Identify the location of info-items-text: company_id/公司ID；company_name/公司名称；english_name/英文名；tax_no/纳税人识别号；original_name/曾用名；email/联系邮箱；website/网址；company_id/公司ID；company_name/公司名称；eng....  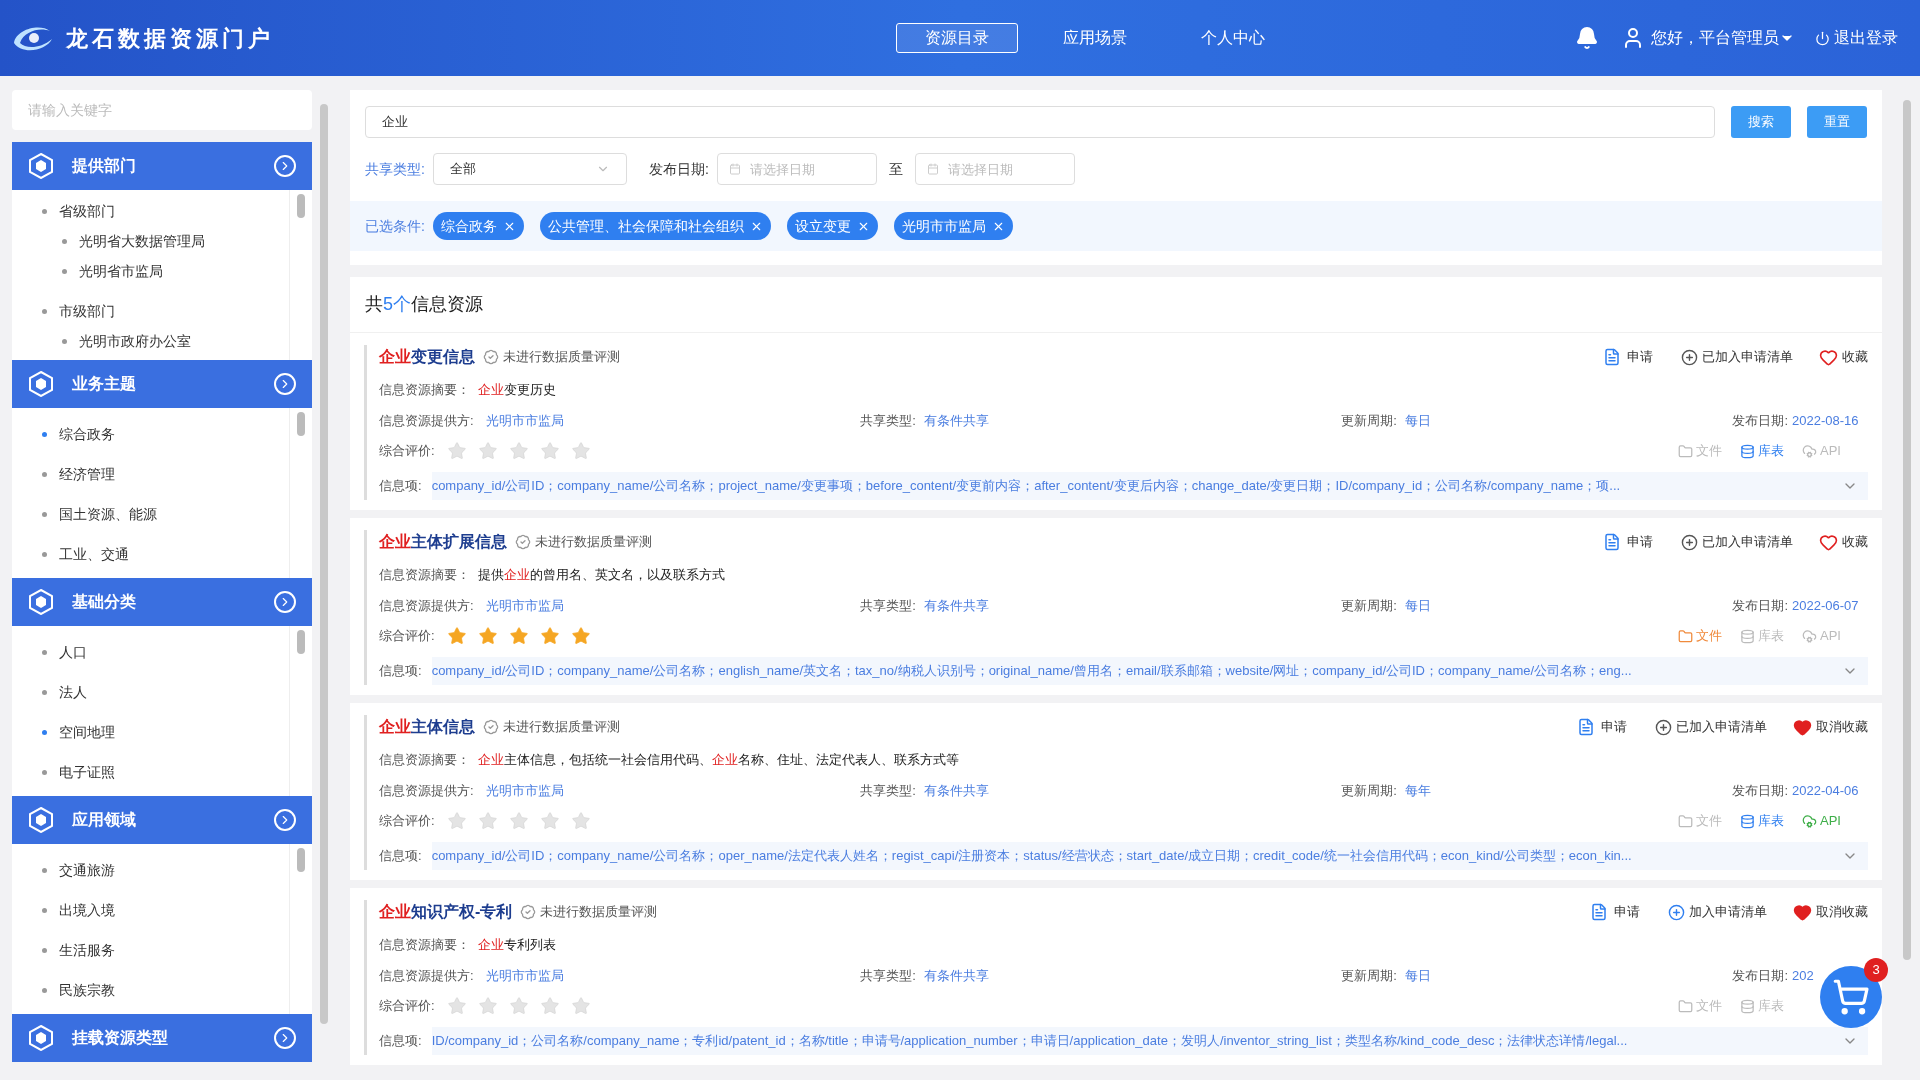
(1032, 671).